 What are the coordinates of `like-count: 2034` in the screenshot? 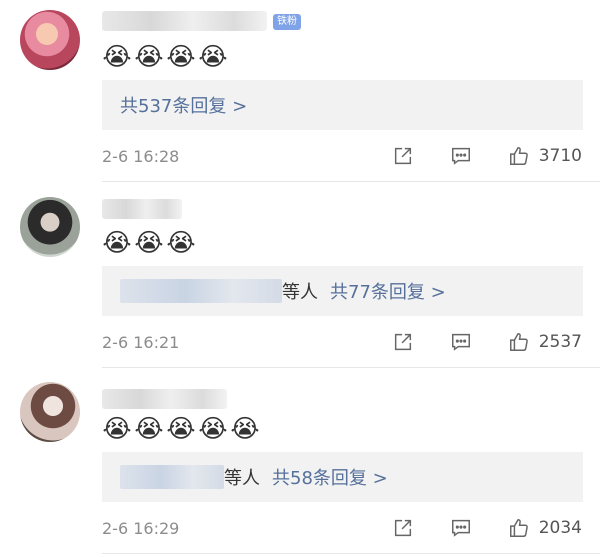 It's located at (560, 528).